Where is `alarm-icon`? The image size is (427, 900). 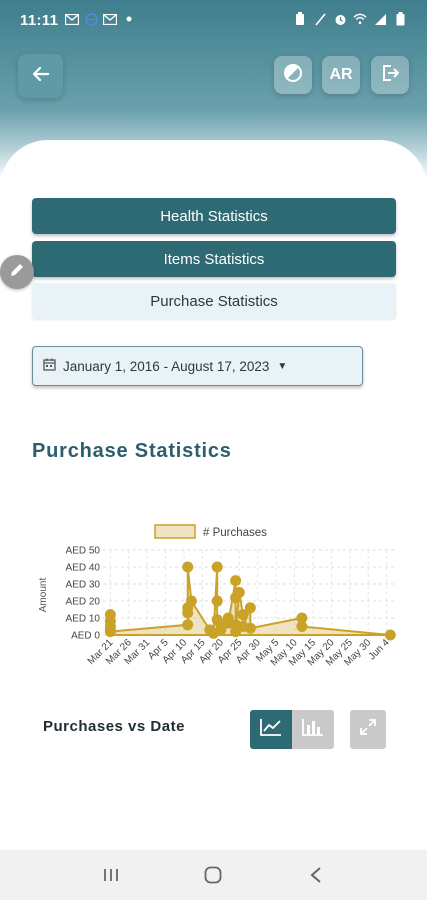
alarm-icon is located at coordinates (340, 19).